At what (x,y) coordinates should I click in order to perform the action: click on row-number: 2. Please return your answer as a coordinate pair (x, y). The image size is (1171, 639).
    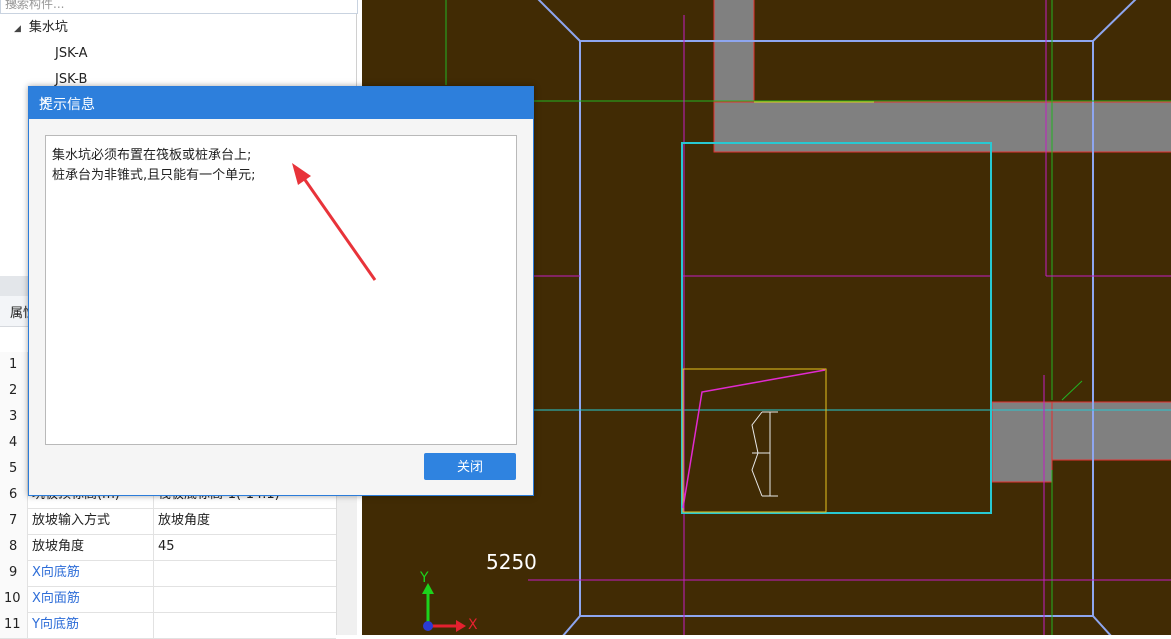
    Looking at the image, I should click on (14, 391).